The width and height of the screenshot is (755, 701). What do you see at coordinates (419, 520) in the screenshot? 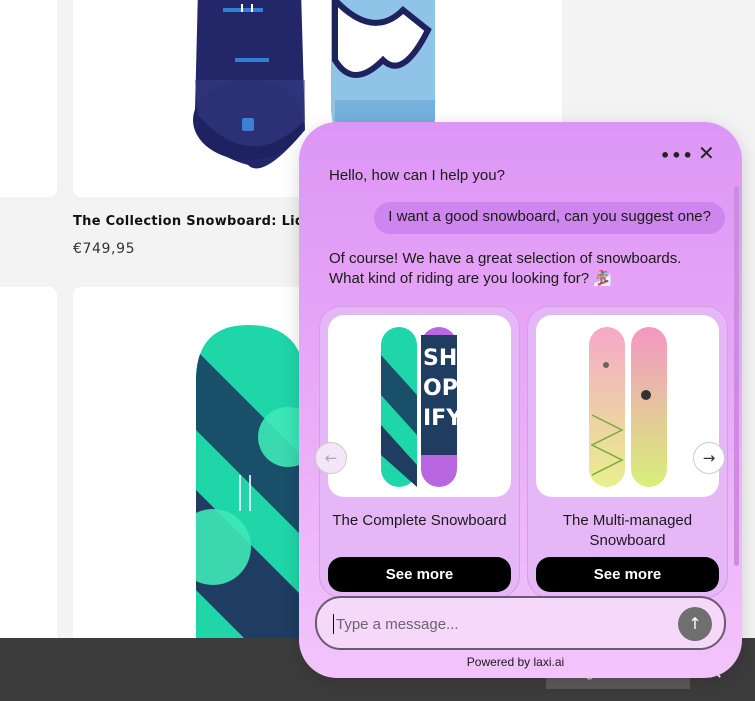
I see `carousel-product-name: The Complete Snowboard` at bounding box center [419, 520].